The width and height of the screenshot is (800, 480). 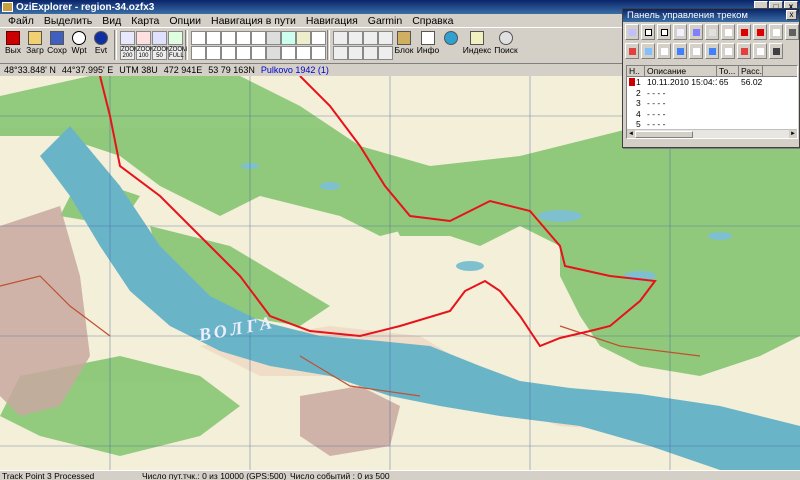 I want to click on waypoint-button: Wpt, so click(x=79, y=45).